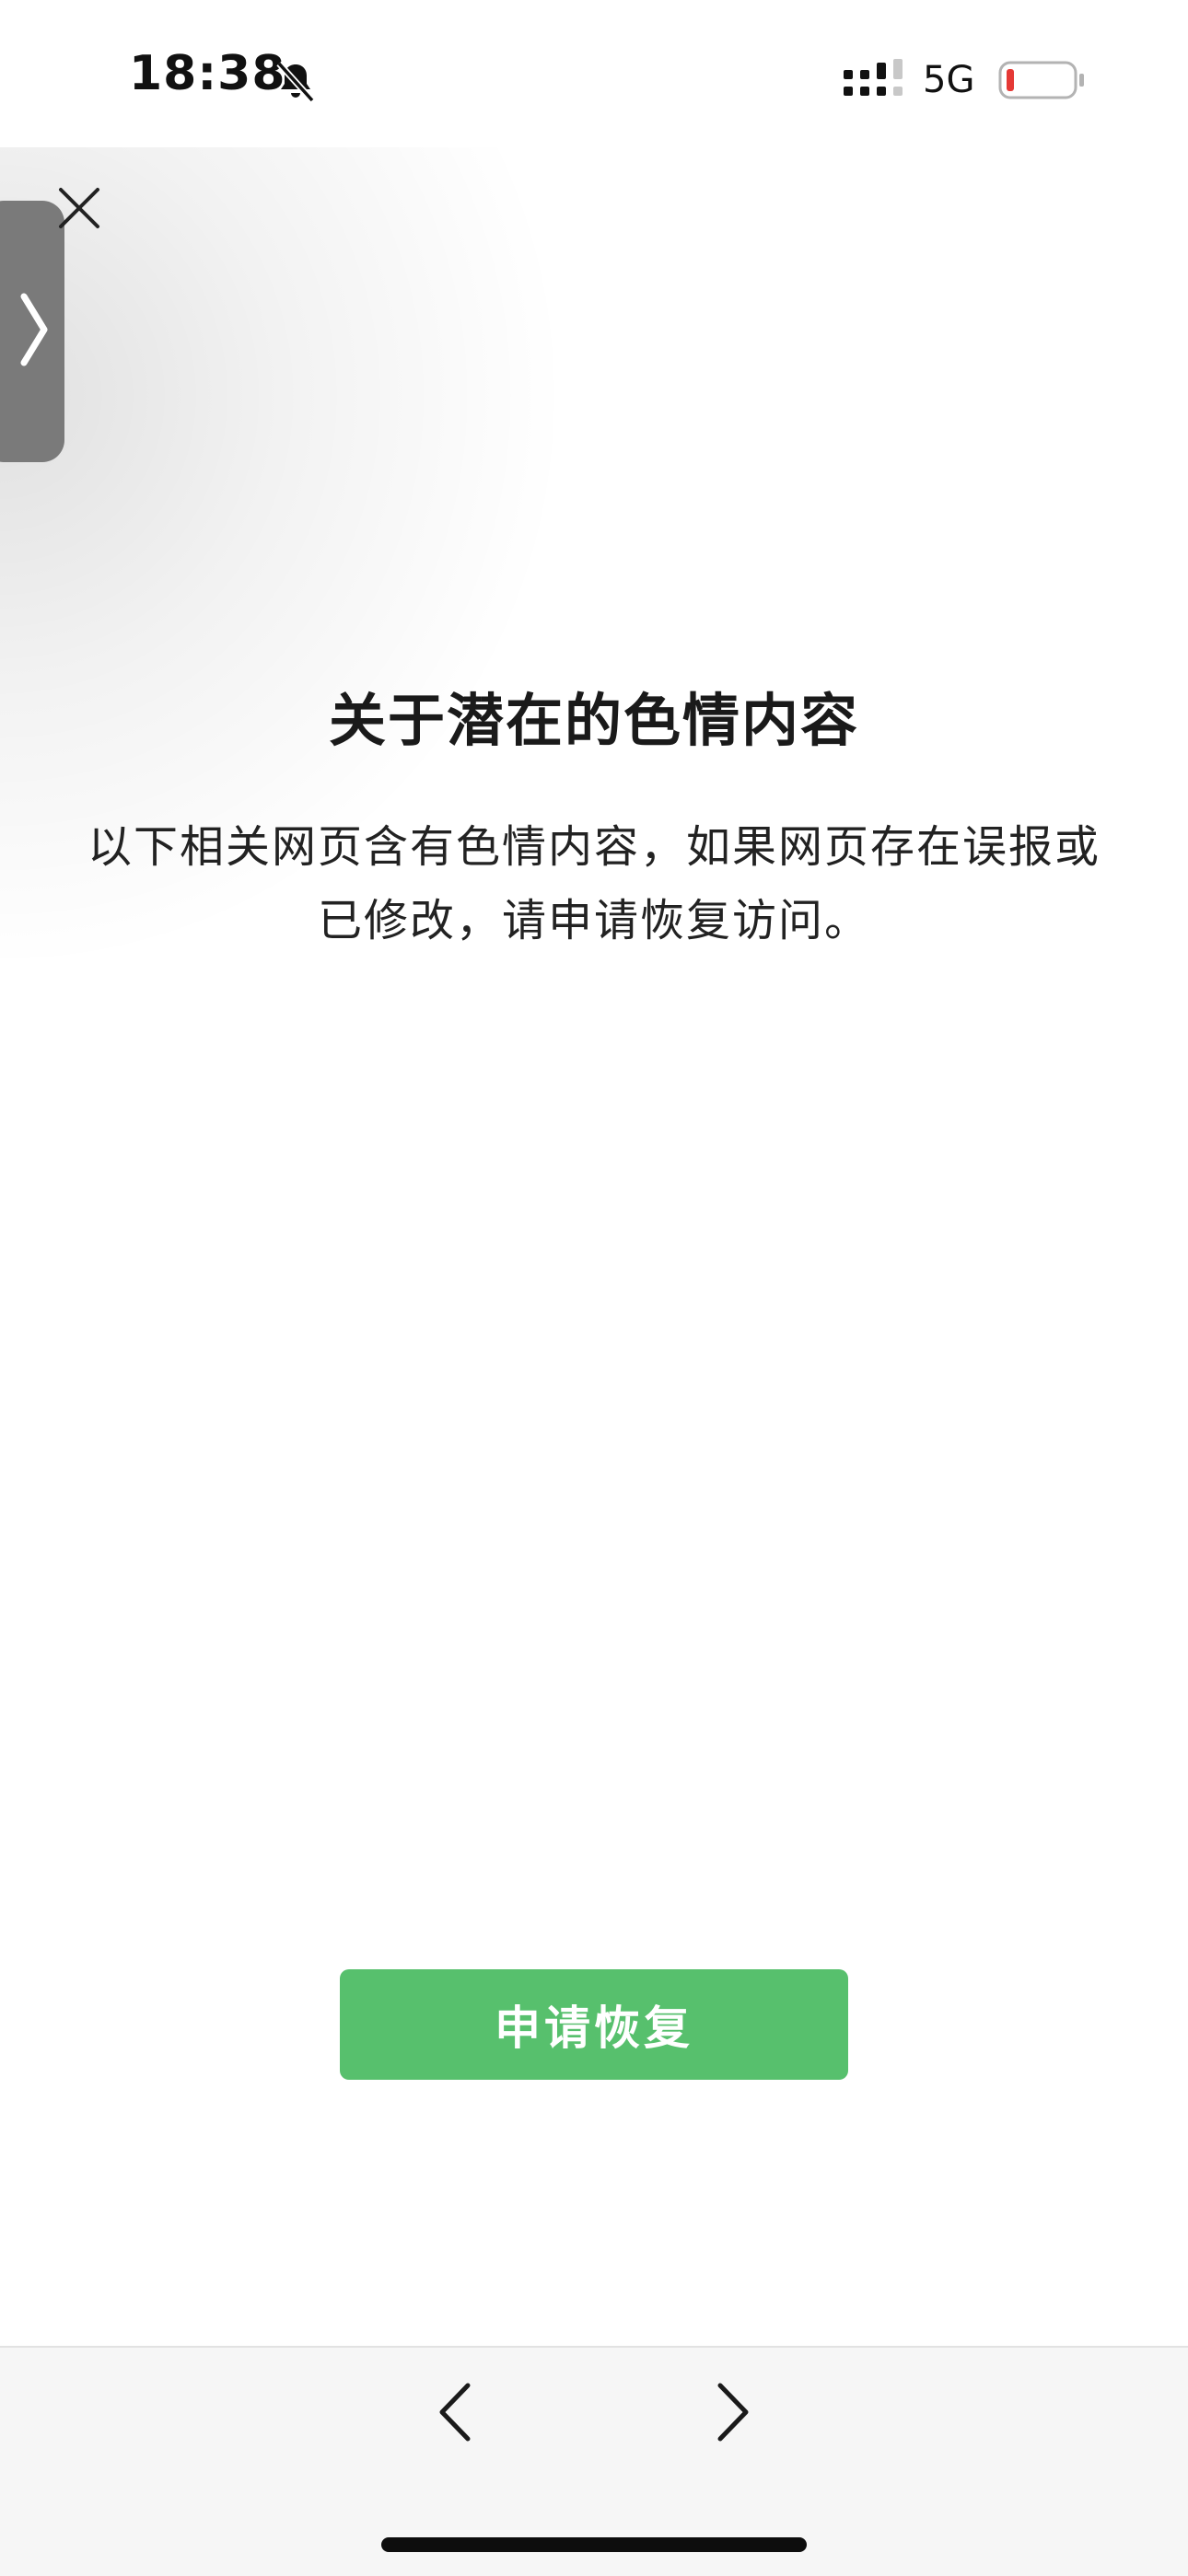  I want to click on restore-access-button: 申请恢复, so click(594, 2024).